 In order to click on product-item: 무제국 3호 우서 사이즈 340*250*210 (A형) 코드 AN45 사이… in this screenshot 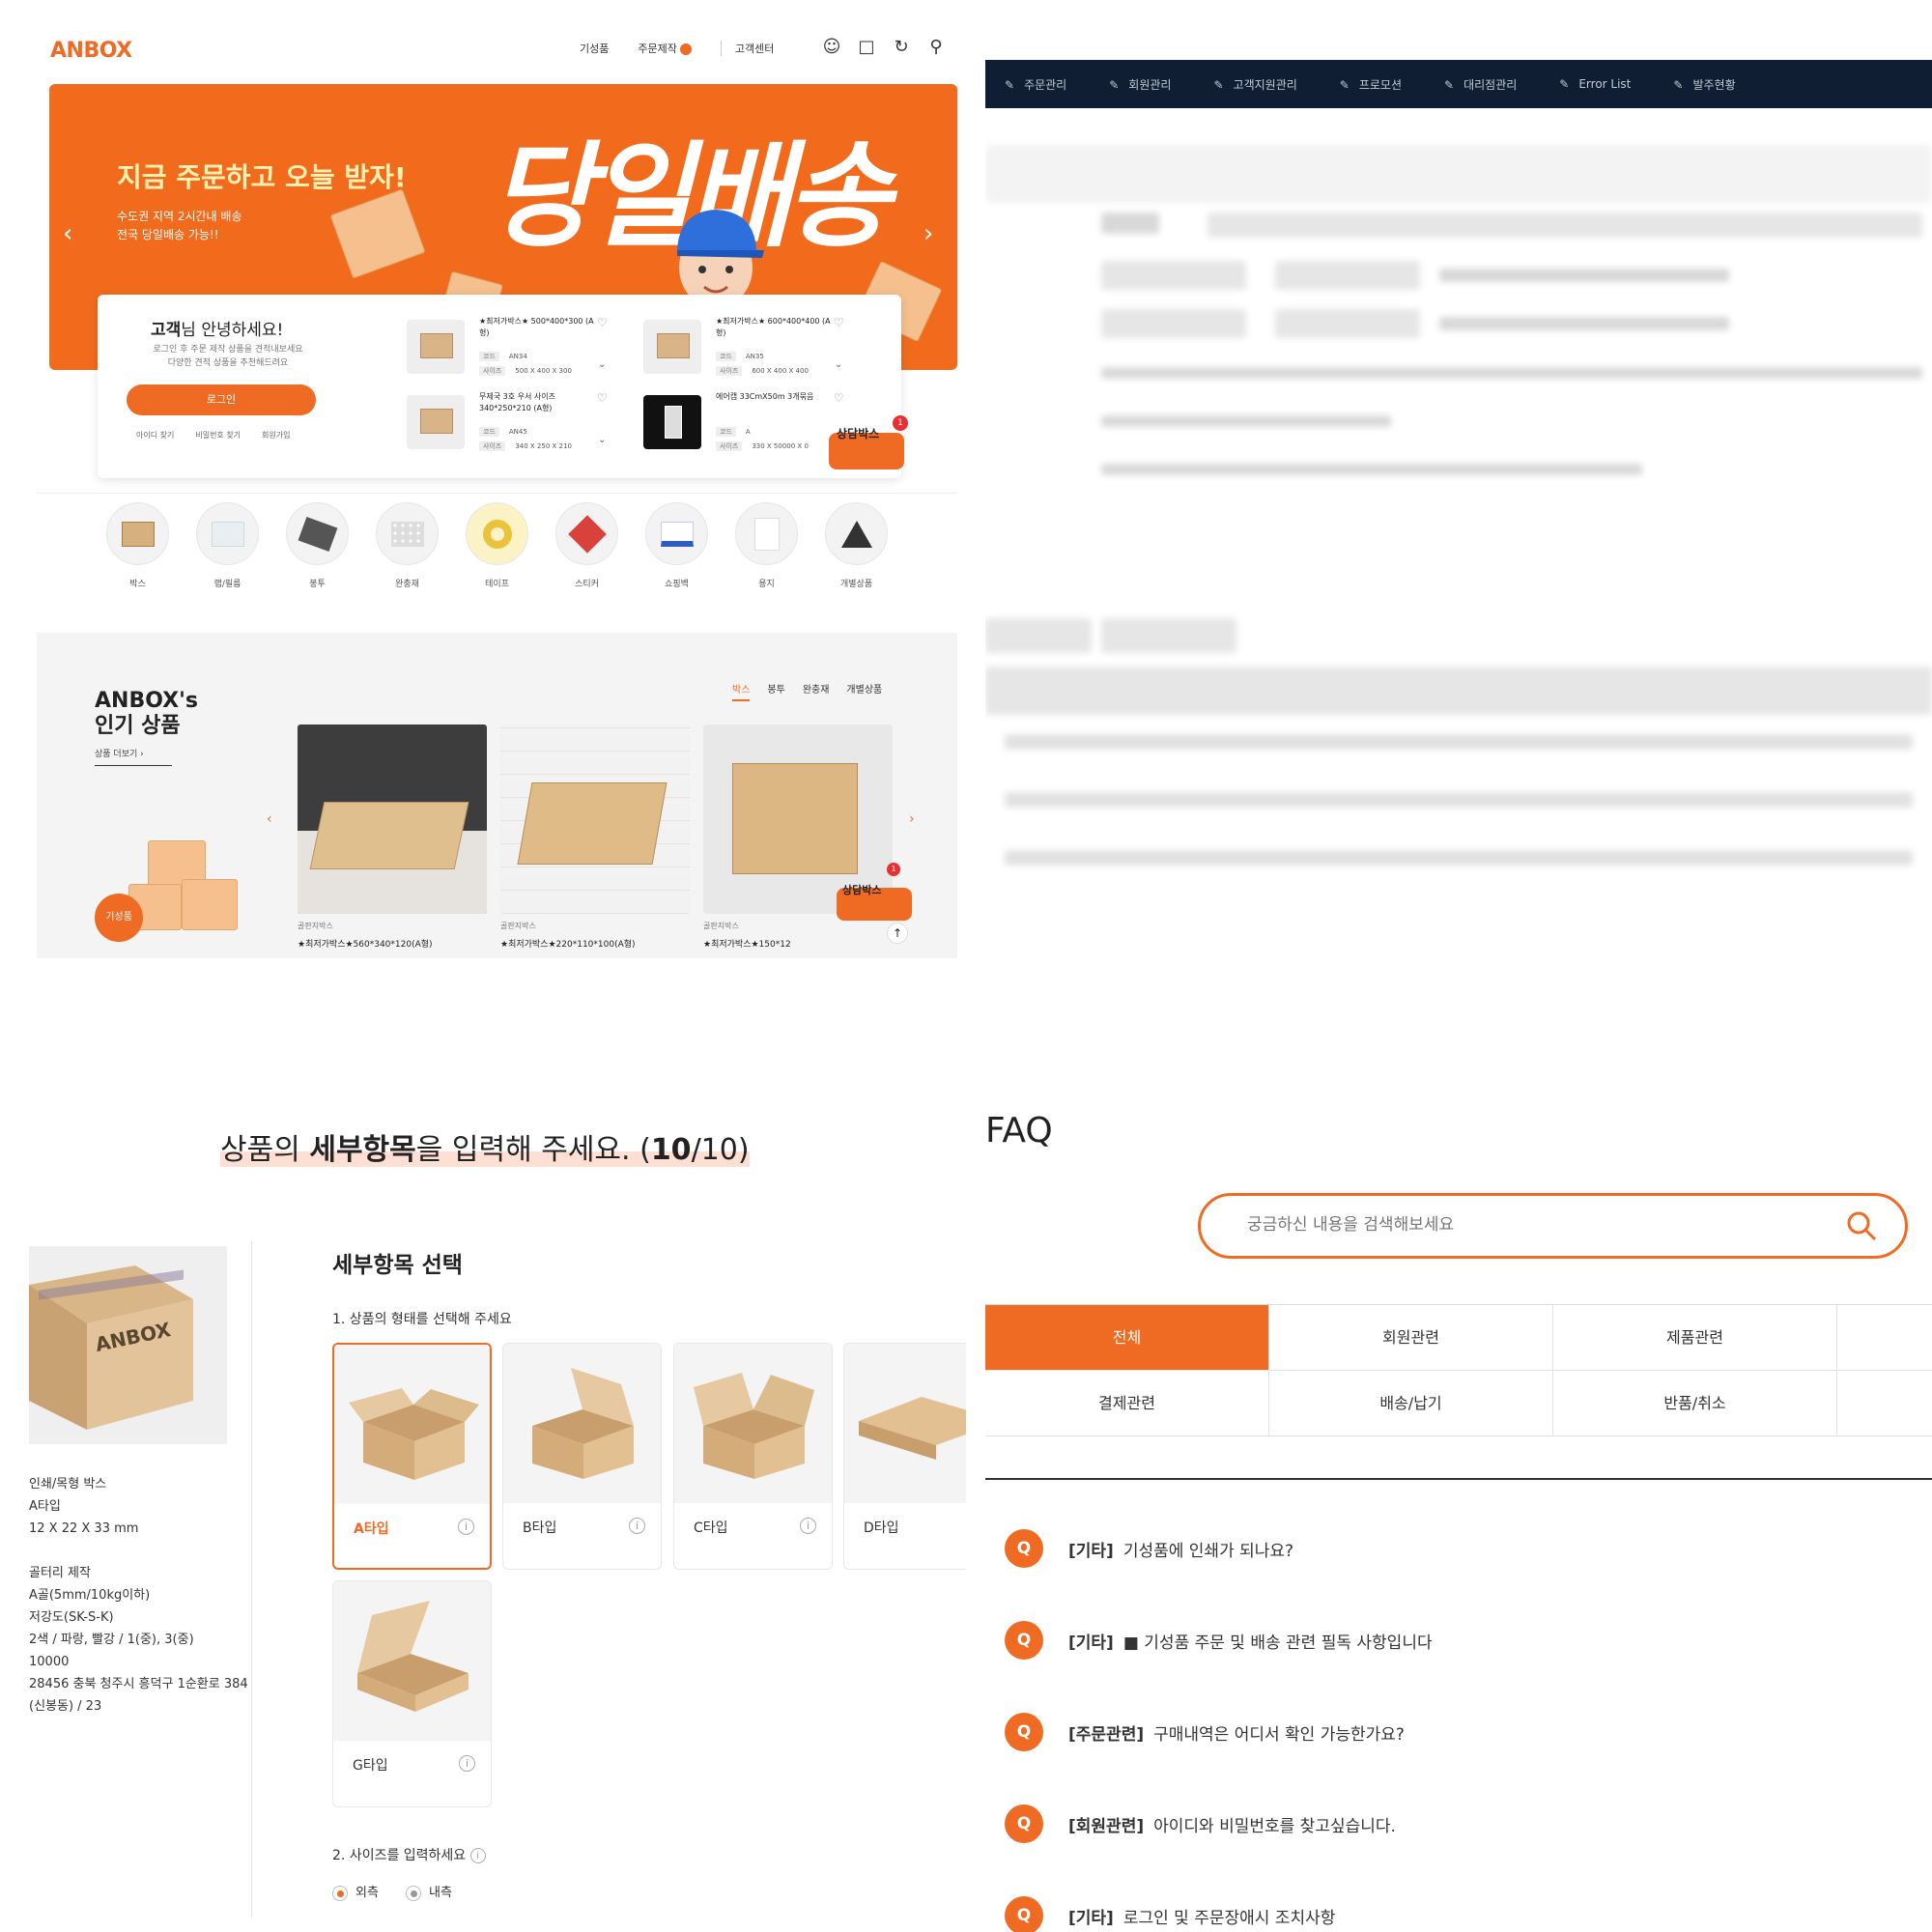, I will do `click(518, 425)`.